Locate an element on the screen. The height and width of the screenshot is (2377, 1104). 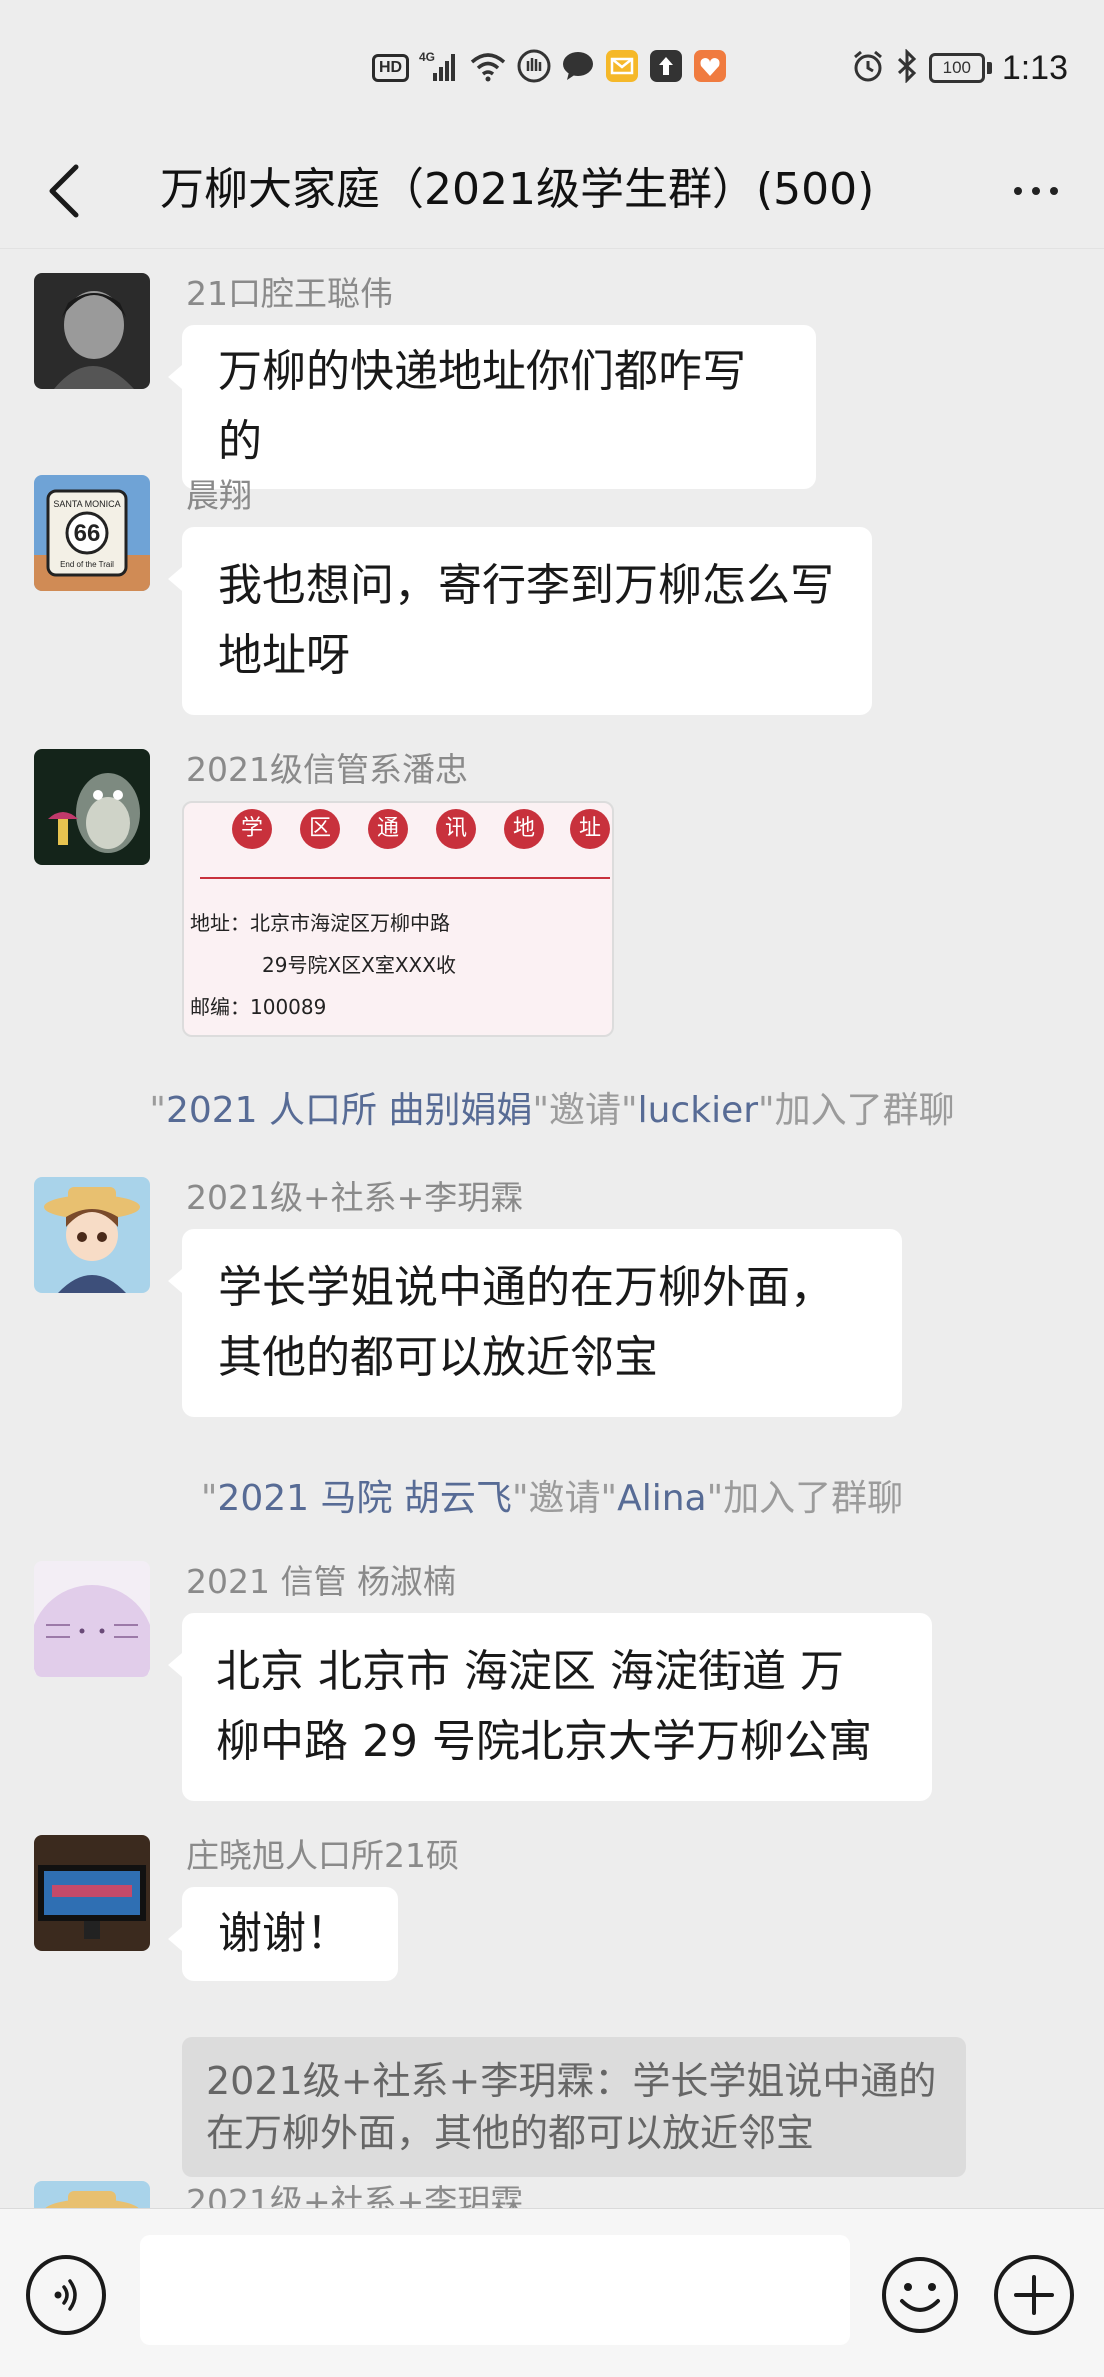
message-bubble: 北京 北京市 海淀区 海淀街道 万 柳中路 29 号院北京大学万柳公寓 is located at coordinates (550, 1707).